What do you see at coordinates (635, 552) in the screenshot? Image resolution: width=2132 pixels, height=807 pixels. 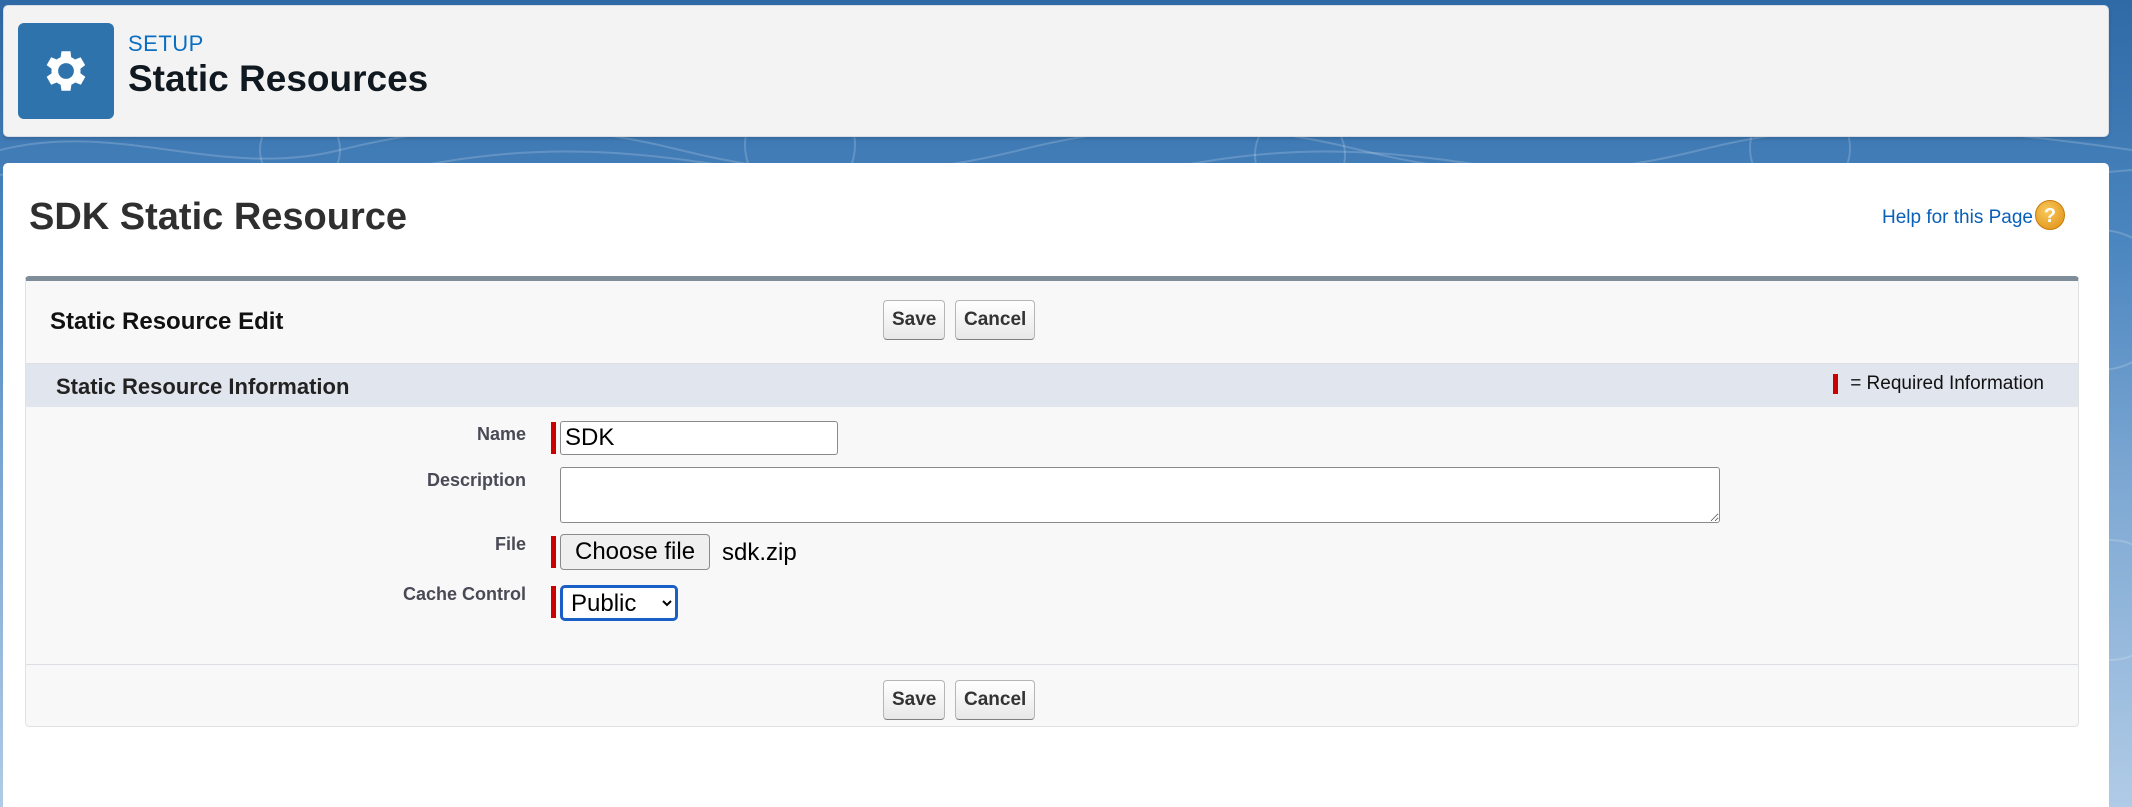 I see `choose-file-button: Choose file` at bounding box center [635, 552].